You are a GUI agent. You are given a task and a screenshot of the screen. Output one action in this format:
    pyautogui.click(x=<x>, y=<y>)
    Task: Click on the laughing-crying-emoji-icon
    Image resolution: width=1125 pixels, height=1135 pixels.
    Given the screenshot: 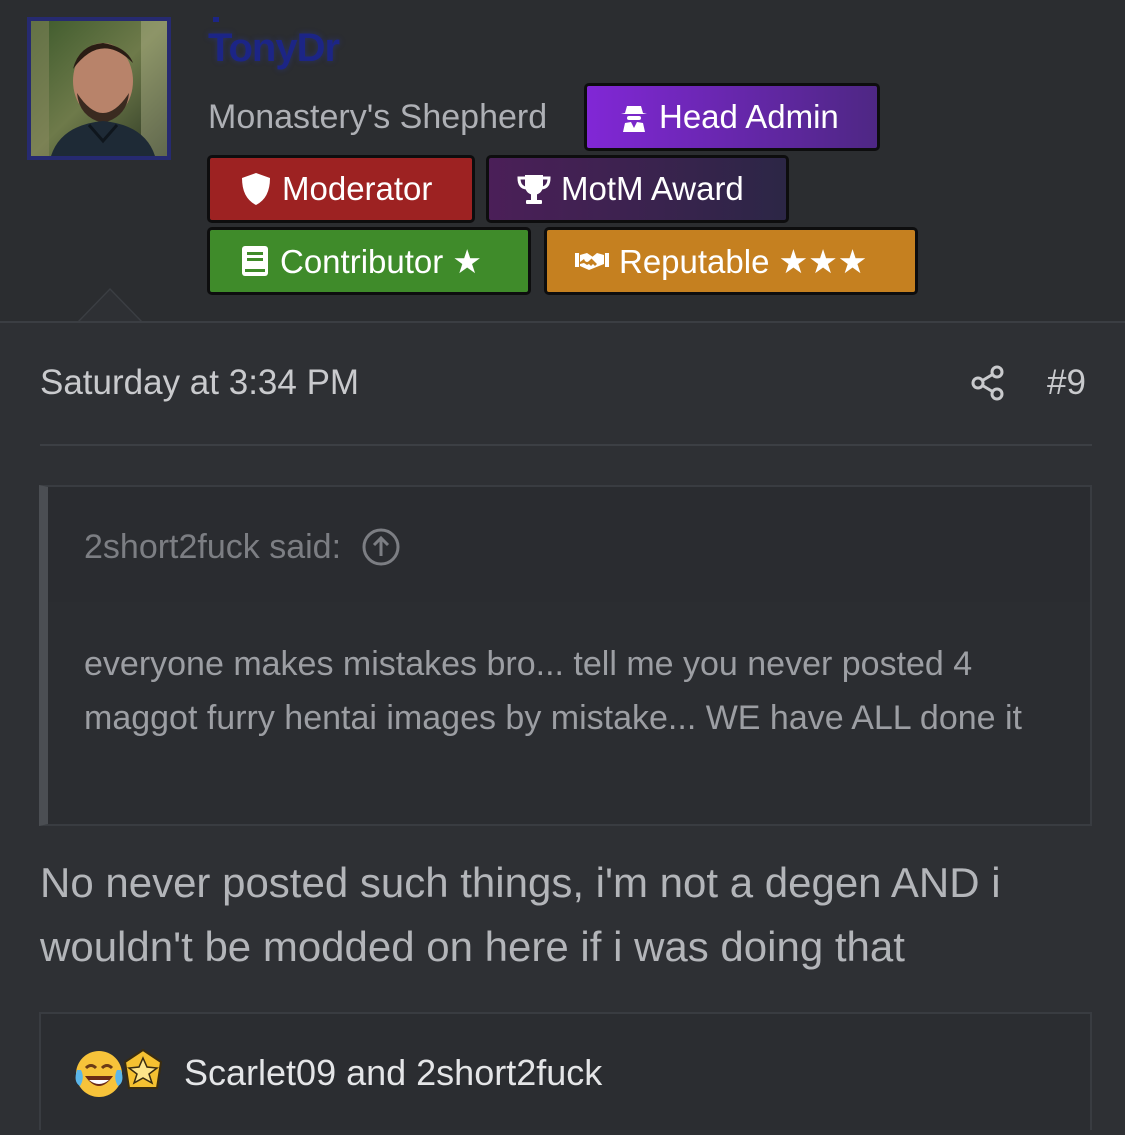 What is the action you would take?
    pyautogui.click(x=99, y=1074)
    